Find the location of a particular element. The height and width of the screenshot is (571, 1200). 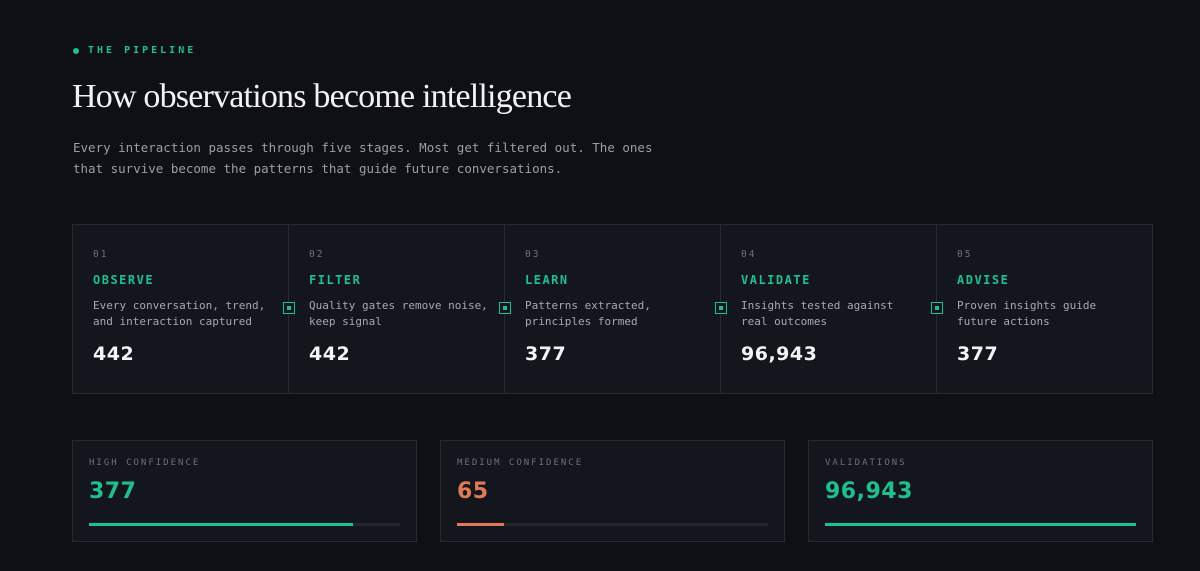

stage-name: LEARN is located at coordinates (547, 280).